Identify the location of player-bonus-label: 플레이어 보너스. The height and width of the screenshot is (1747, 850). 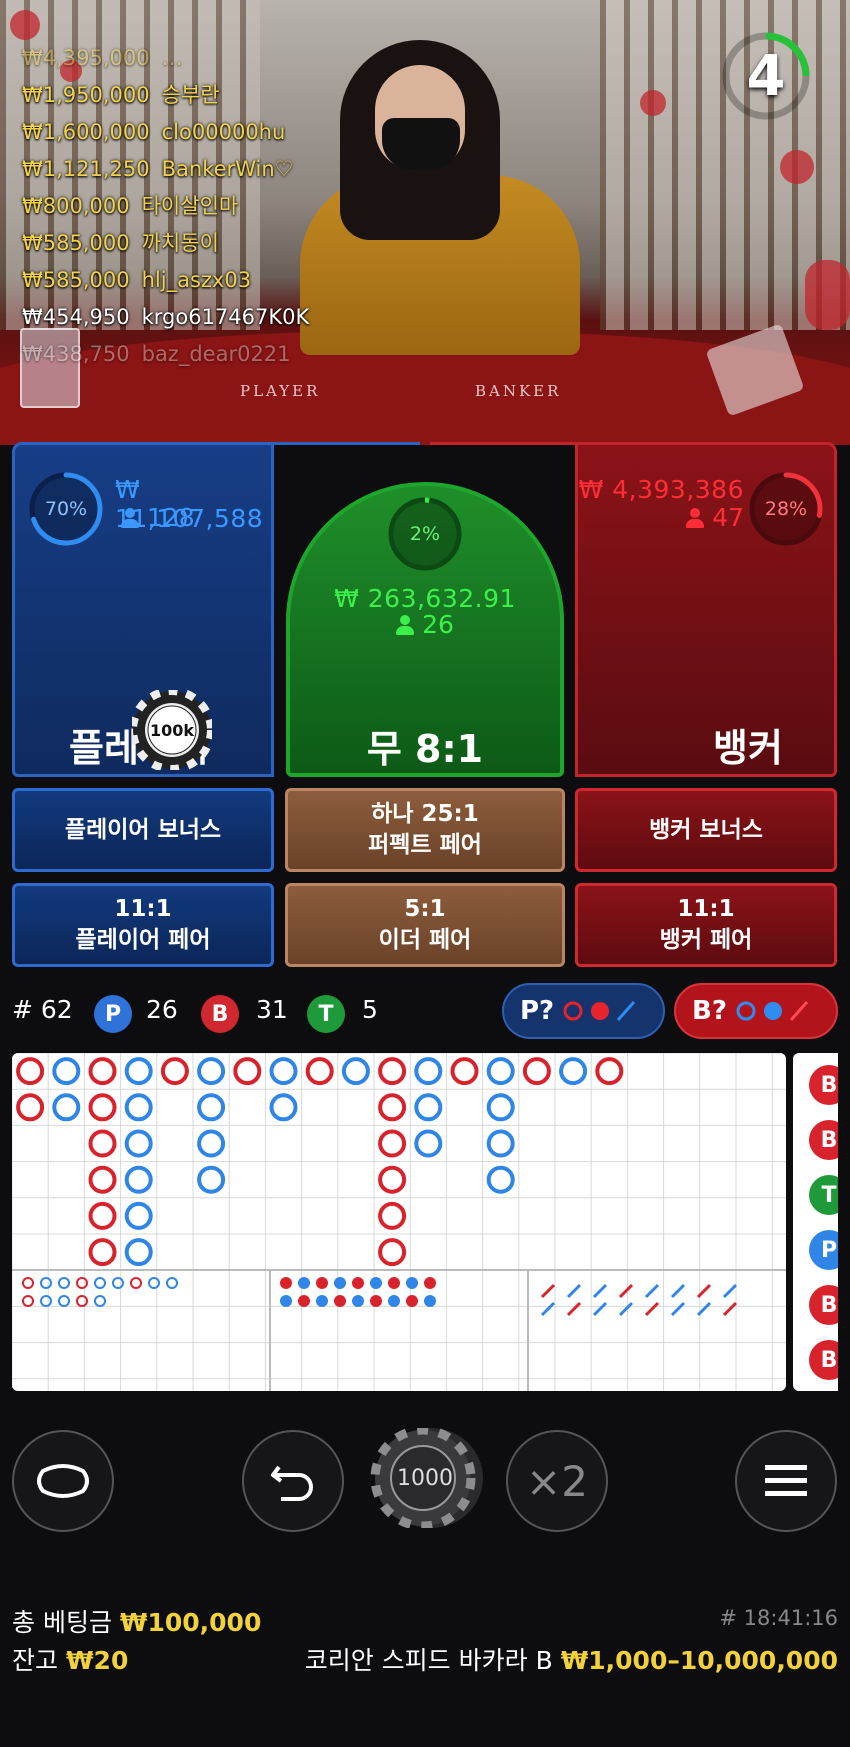
(143, 829).